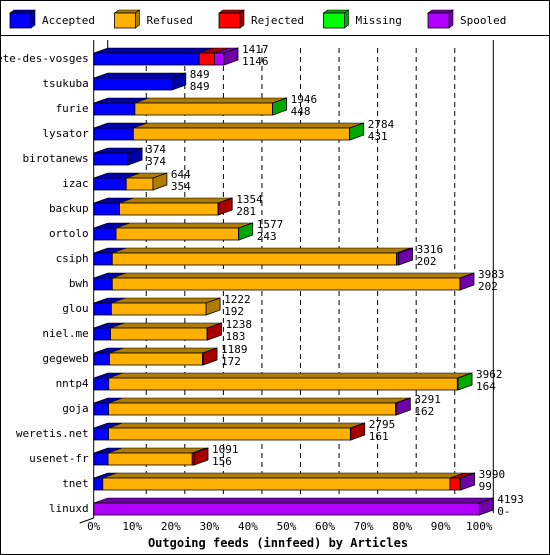 Image resolution: width=550 pixels, height=555 pixels. What do you see at coordinates (65, 333) in the screenshot?
I see `category-label: niel.me` at bounding box center [65, 333].